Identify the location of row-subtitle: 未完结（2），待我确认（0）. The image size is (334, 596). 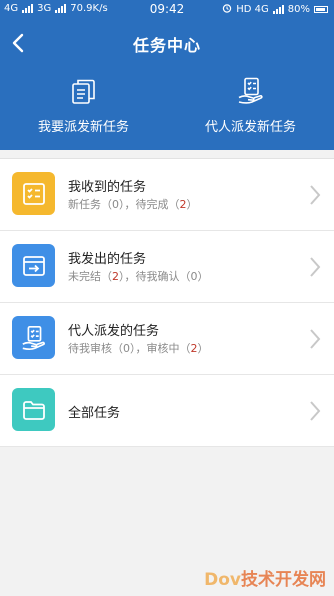
(138, 276).